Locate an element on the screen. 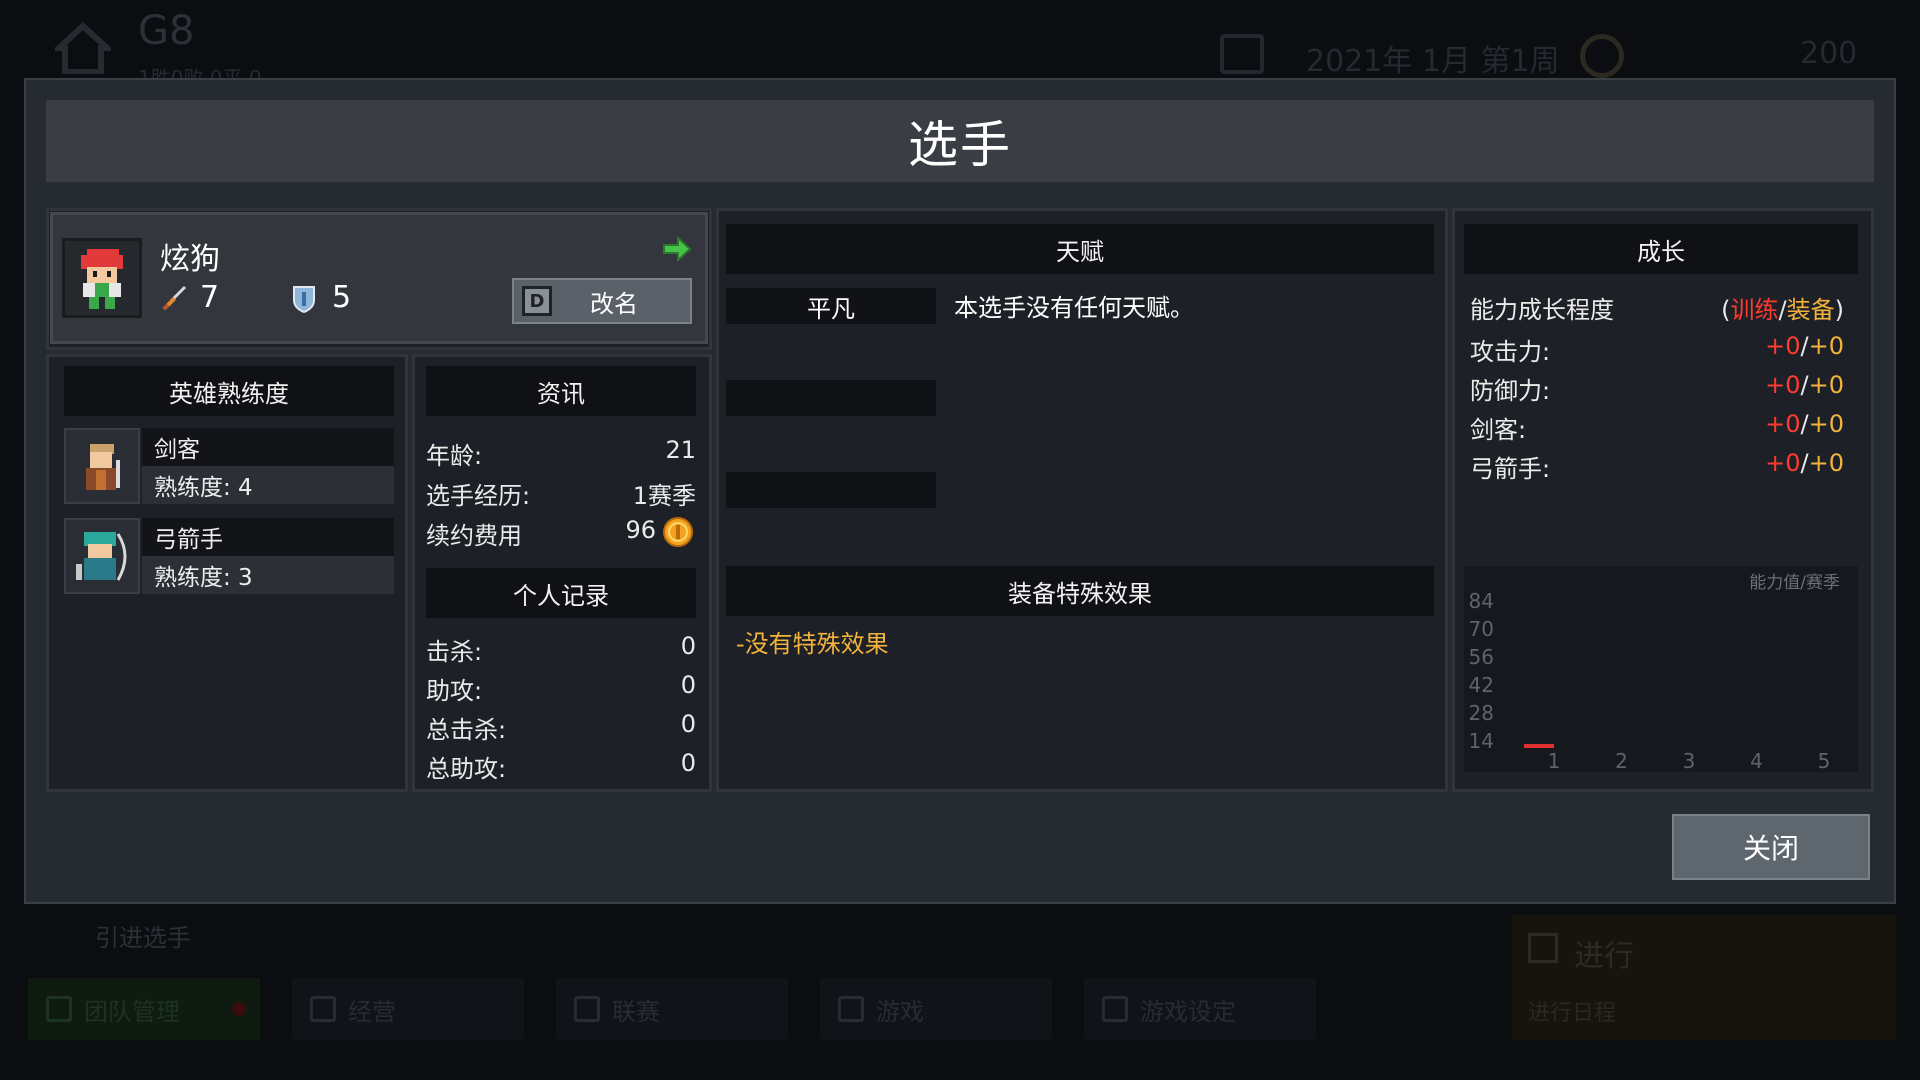  age-label: 年龄: is located at coordinates (454, 456).